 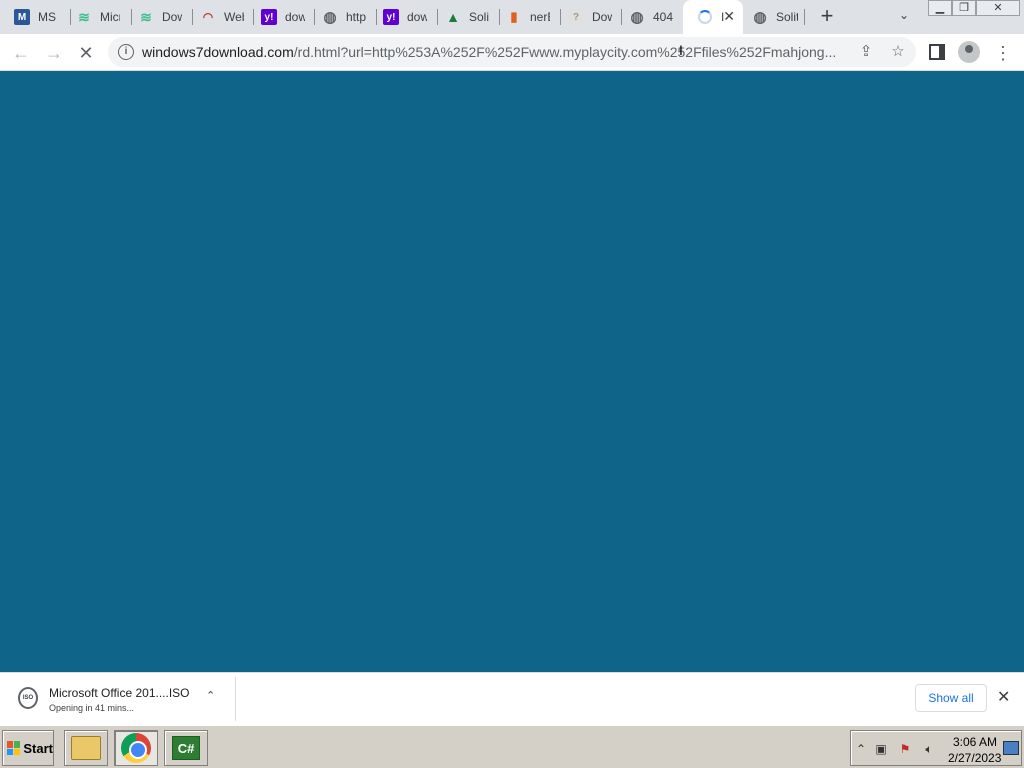 I want to click on taskbar: Start C# ⌃ ▣ ⚑ 🔈︎ 3:06 AM 2/27/2023, so click(x=512, y=746).